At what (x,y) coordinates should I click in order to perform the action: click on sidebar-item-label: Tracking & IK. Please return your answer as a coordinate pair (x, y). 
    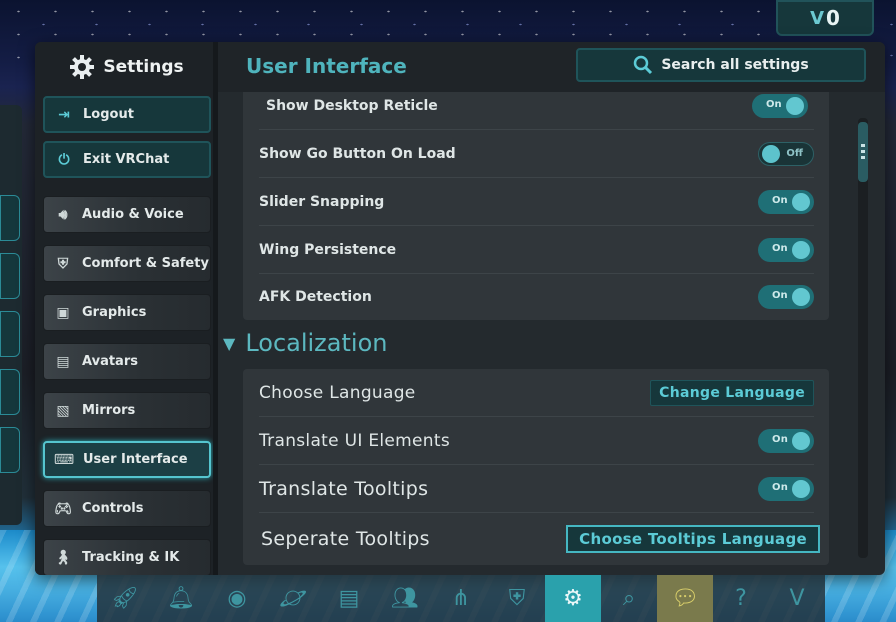
    Looking at the image, I should click on (131, 557).